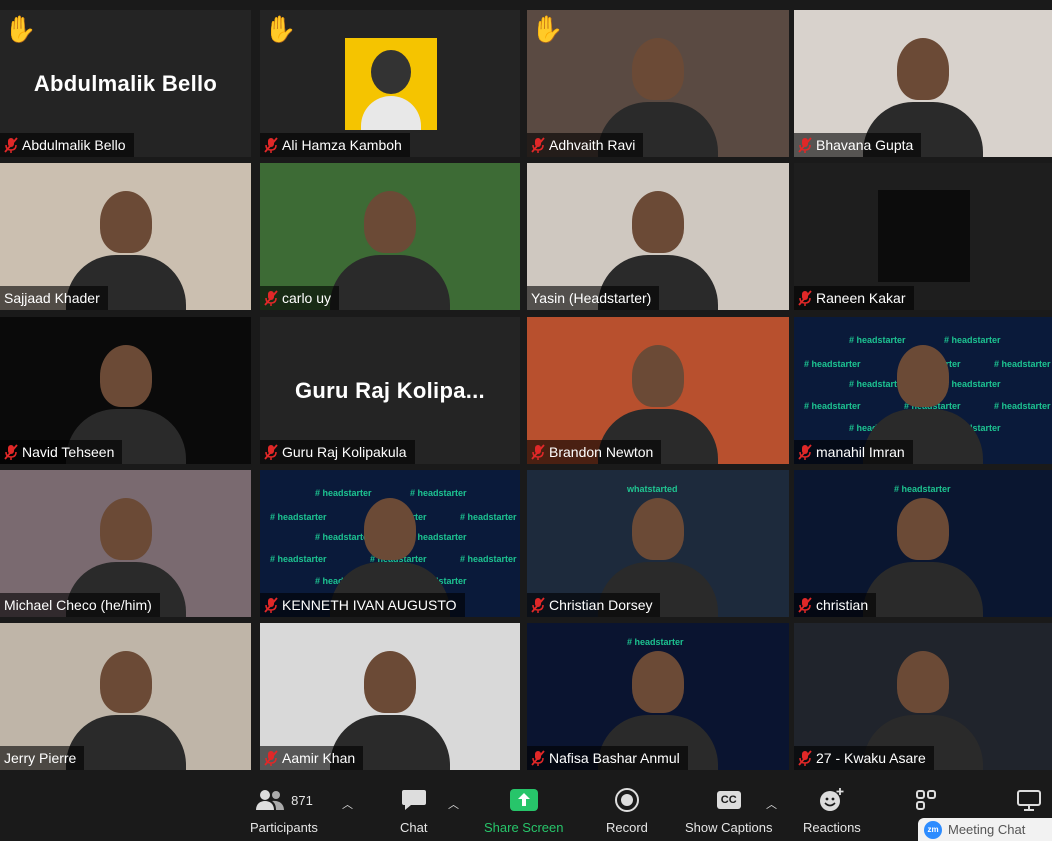 The image size is (1052, 841). Describe the element at coordinates (347, 804) in the screenshot. I see `participants-chevron-up-icon: ︿` at that location.